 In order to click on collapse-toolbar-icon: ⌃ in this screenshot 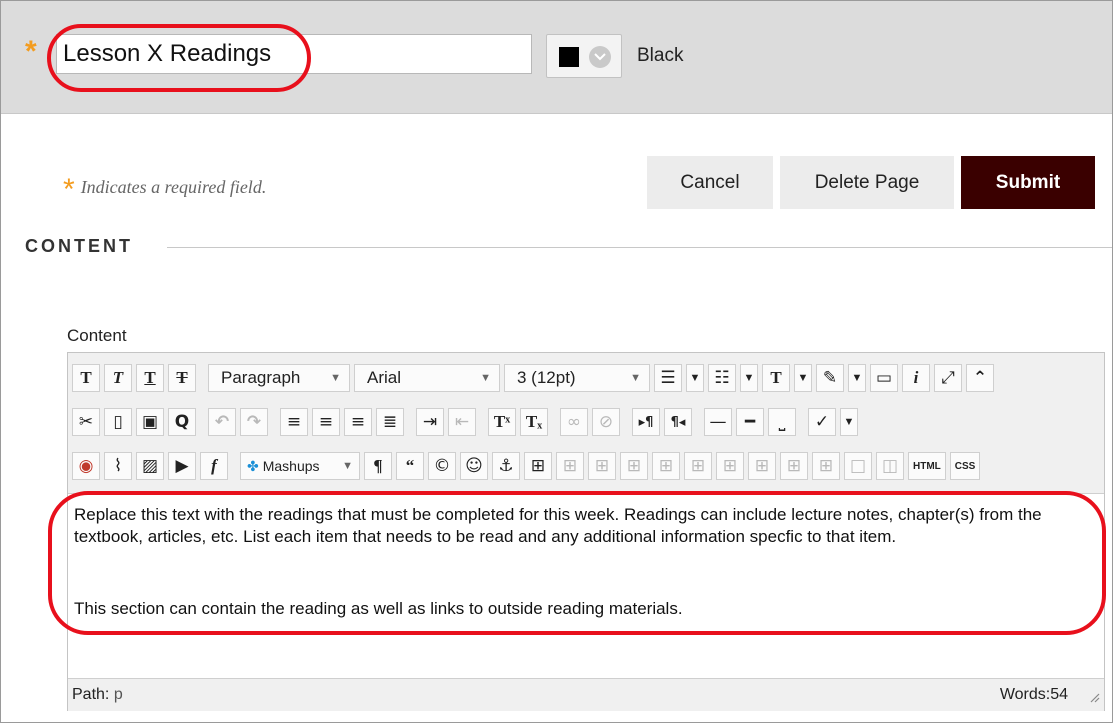, I will do `click(980, 378)`.